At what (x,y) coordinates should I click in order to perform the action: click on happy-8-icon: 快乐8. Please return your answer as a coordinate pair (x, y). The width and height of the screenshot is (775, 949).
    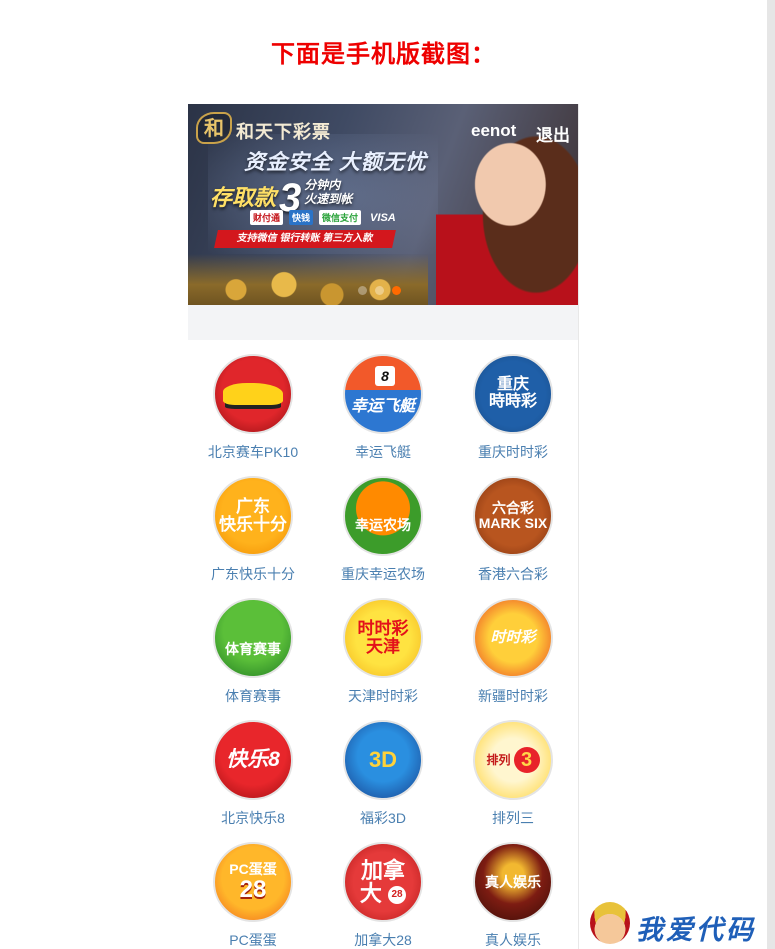
    Looking at the image, I should click on (253, 760).